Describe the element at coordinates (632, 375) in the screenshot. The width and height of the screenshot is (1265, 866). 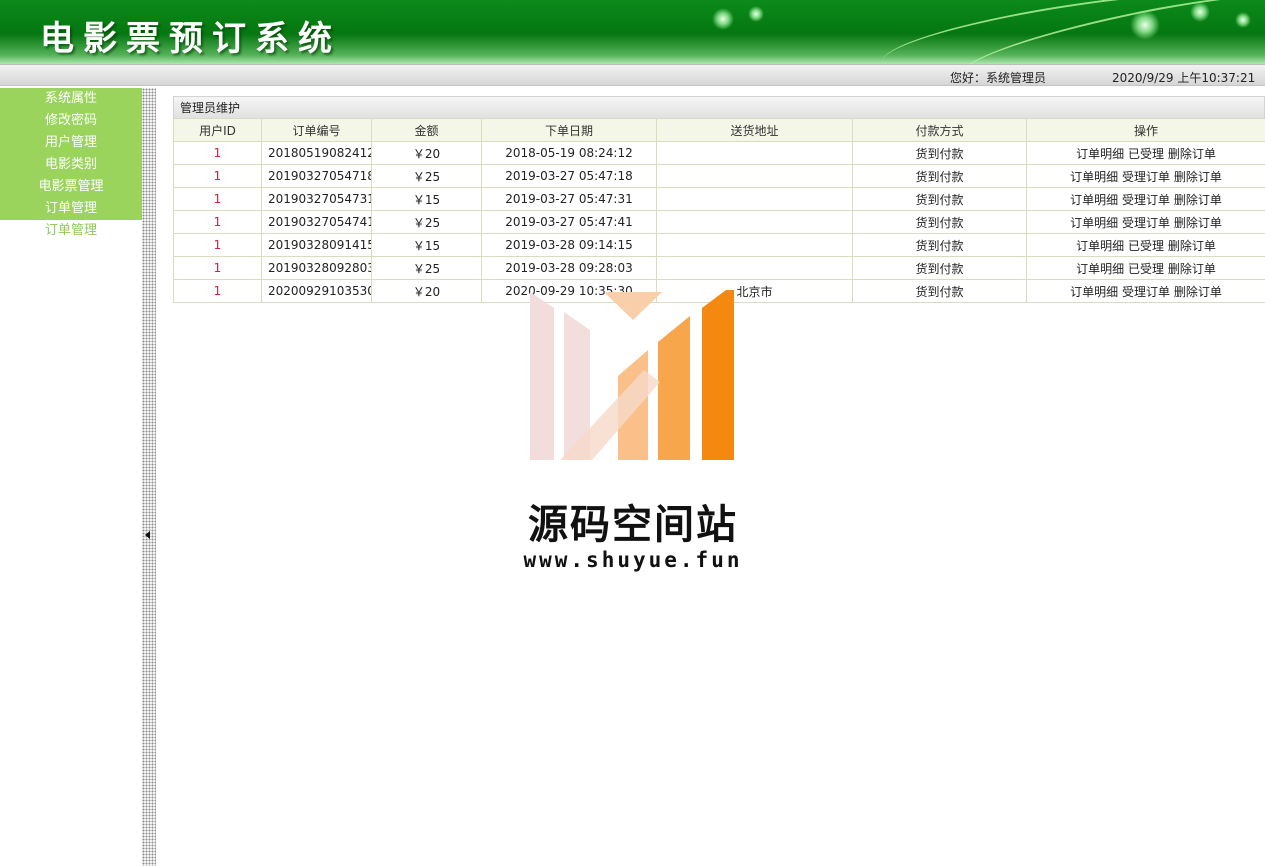
I see `watermark-logo` at that location.